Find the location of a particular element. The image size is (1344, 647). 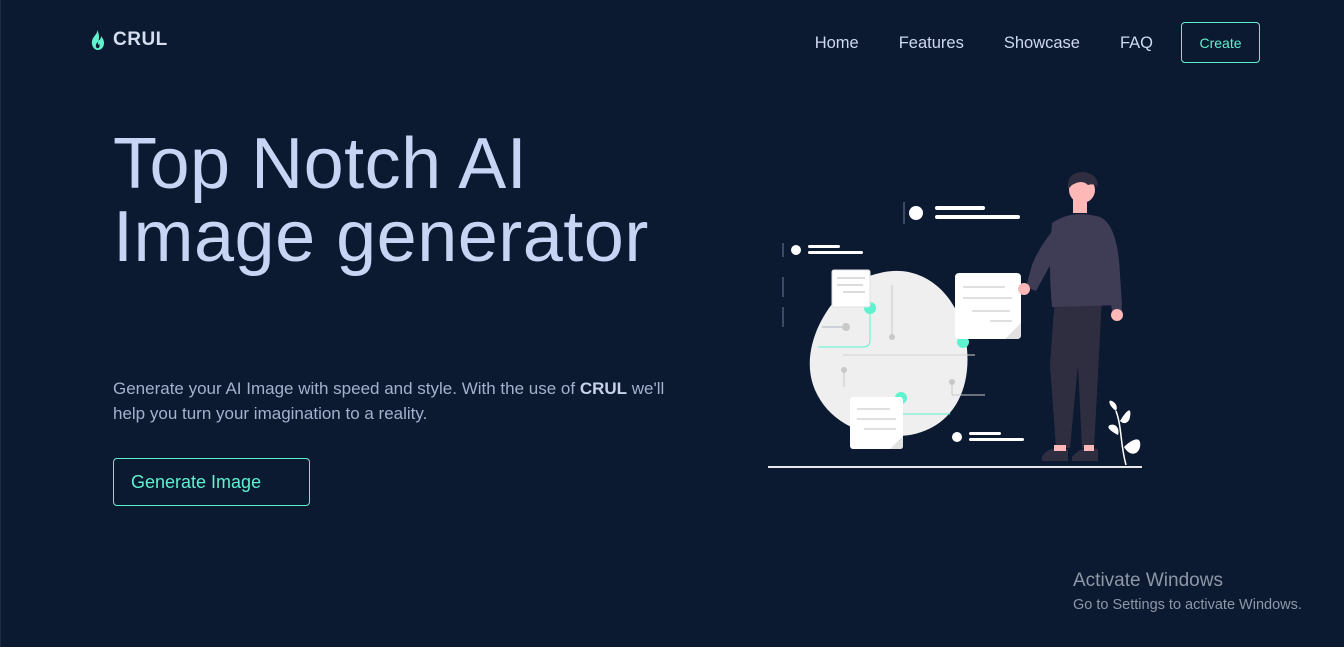

hero-subtitle-brand: CRUL is located at coordinates (603, 388).